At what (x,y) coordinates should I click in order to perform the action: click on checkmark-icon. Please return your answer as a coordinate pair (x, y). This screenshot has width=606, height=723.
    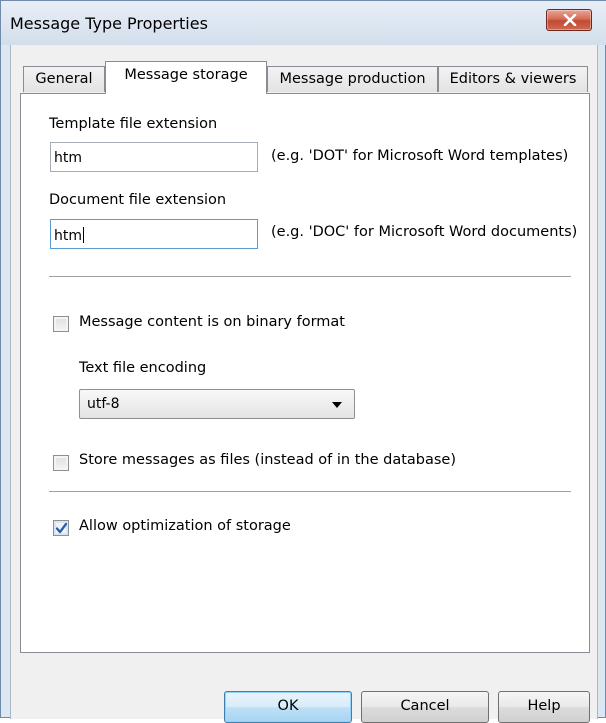
    Looking at the image, I should click on (61, 528).